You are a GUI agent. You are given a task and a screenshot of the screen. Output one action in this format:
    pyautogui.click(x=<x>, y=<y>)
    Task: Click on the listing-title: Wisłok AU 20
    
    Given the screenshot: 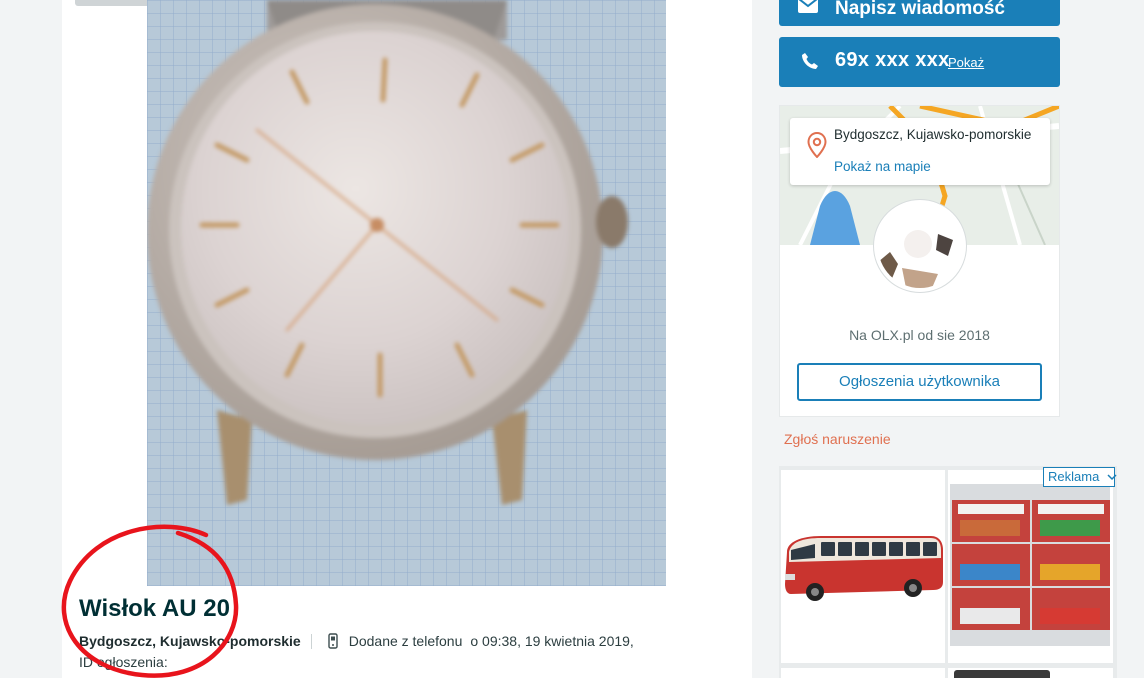 What is the action you would take?
    pyautogui.click(x=154, y=608)
    